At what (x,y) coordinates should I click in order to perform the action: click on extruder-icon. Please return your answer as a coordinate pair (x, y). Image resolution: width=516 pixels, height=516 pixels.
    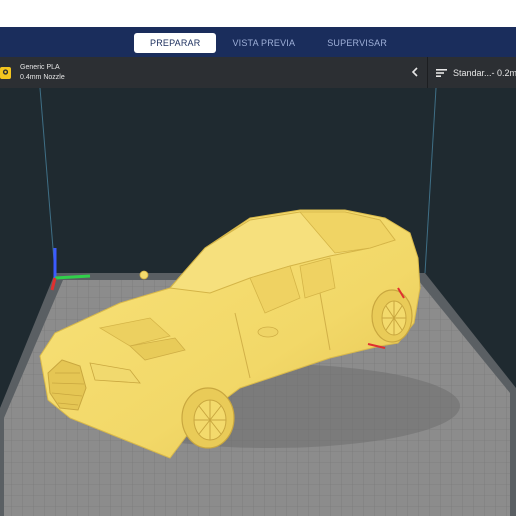
    Looking at the image, I should click on (5, 72).